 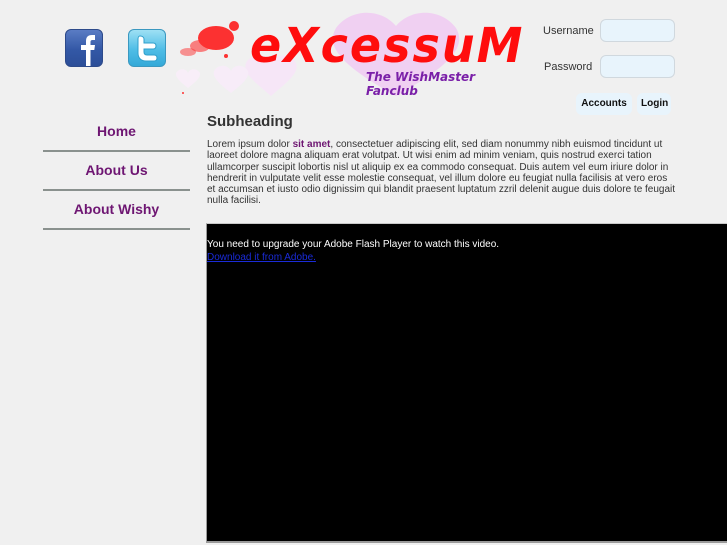 I want to click on username-label: Username, so click(x=568, y=31).